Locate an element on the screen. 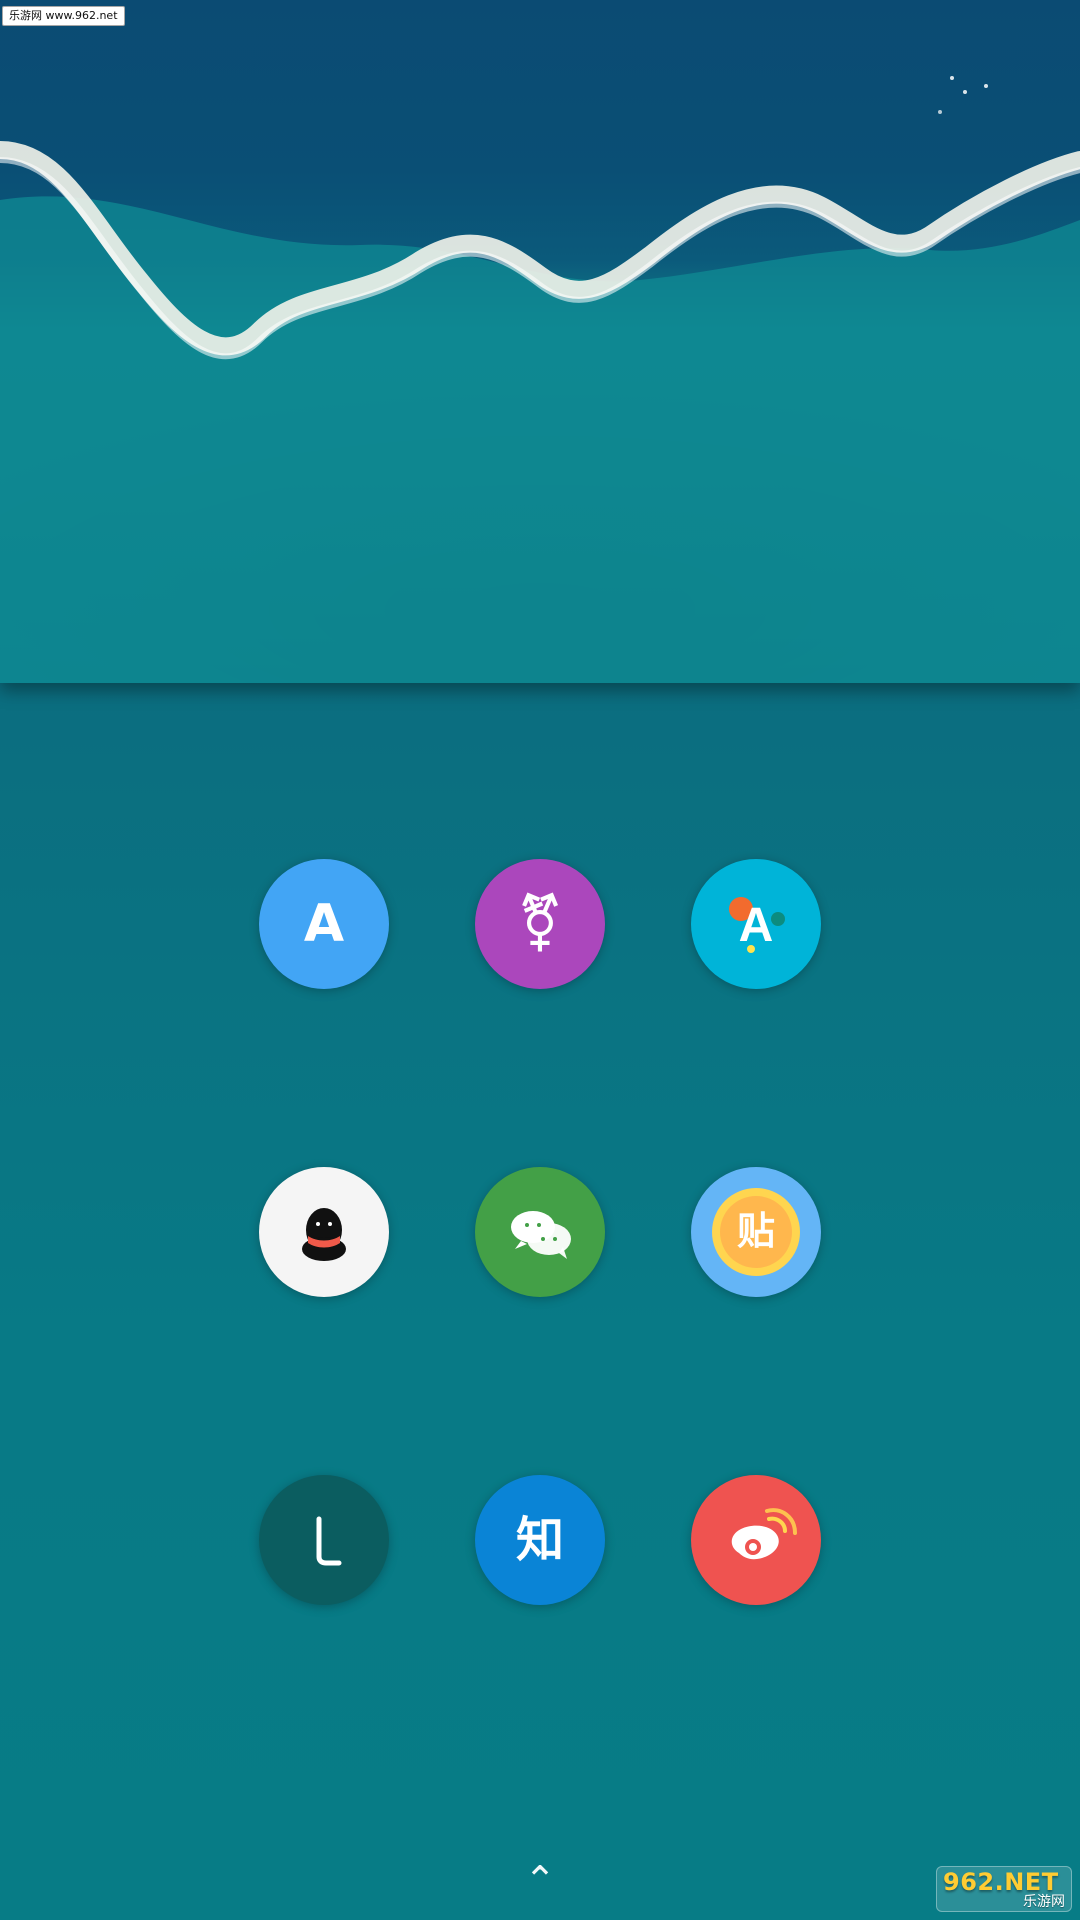 This screenshot has height=1920, width=1080. zhihu-icon: 知 is located at coordinates (539, 1540).